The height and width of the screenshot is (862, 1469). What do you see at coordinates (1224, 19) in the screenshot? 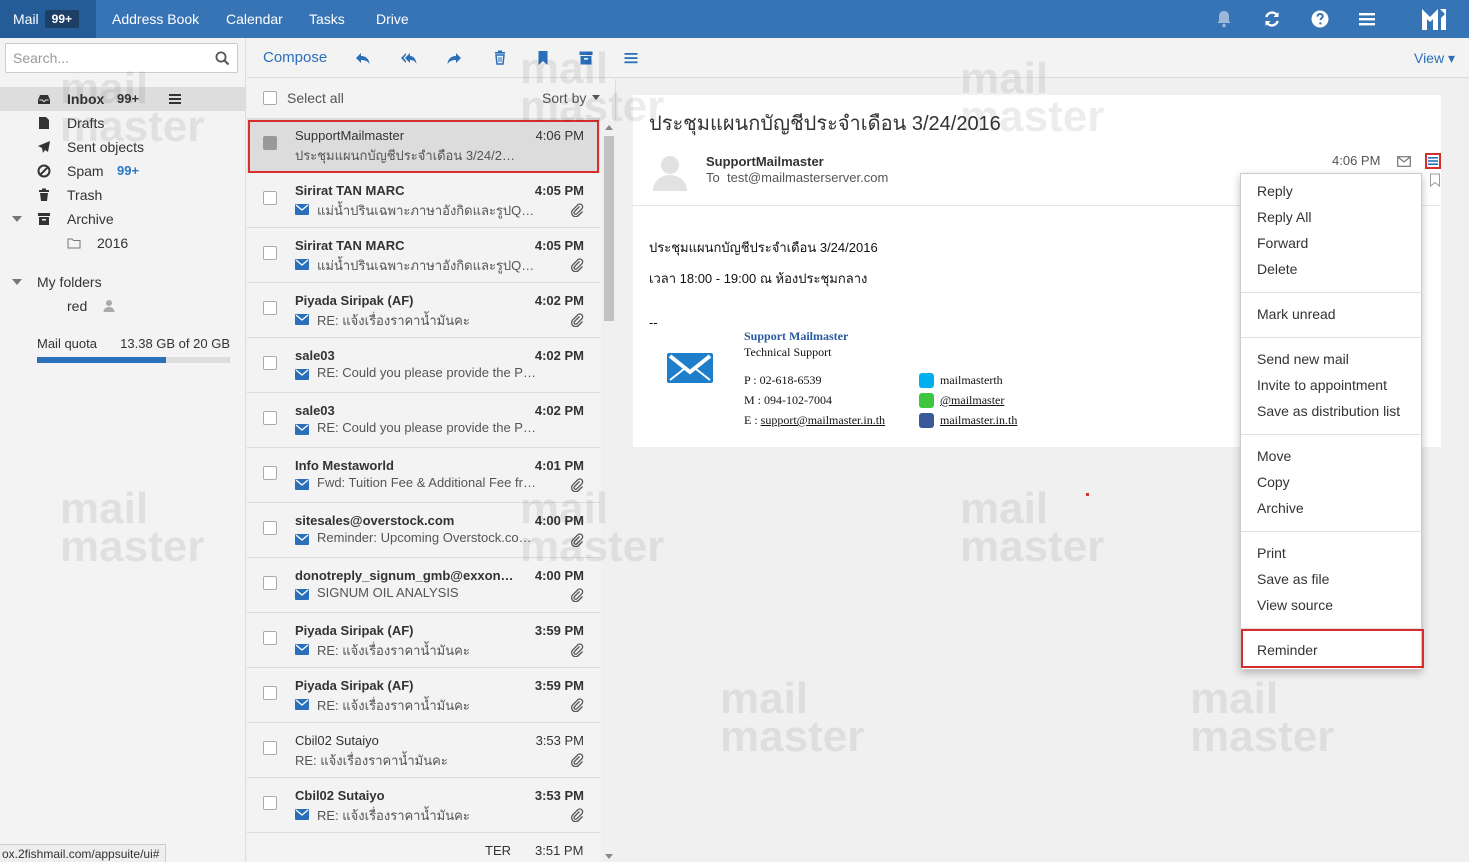
I see `bell-icon` at bounding box center [1224, 19].